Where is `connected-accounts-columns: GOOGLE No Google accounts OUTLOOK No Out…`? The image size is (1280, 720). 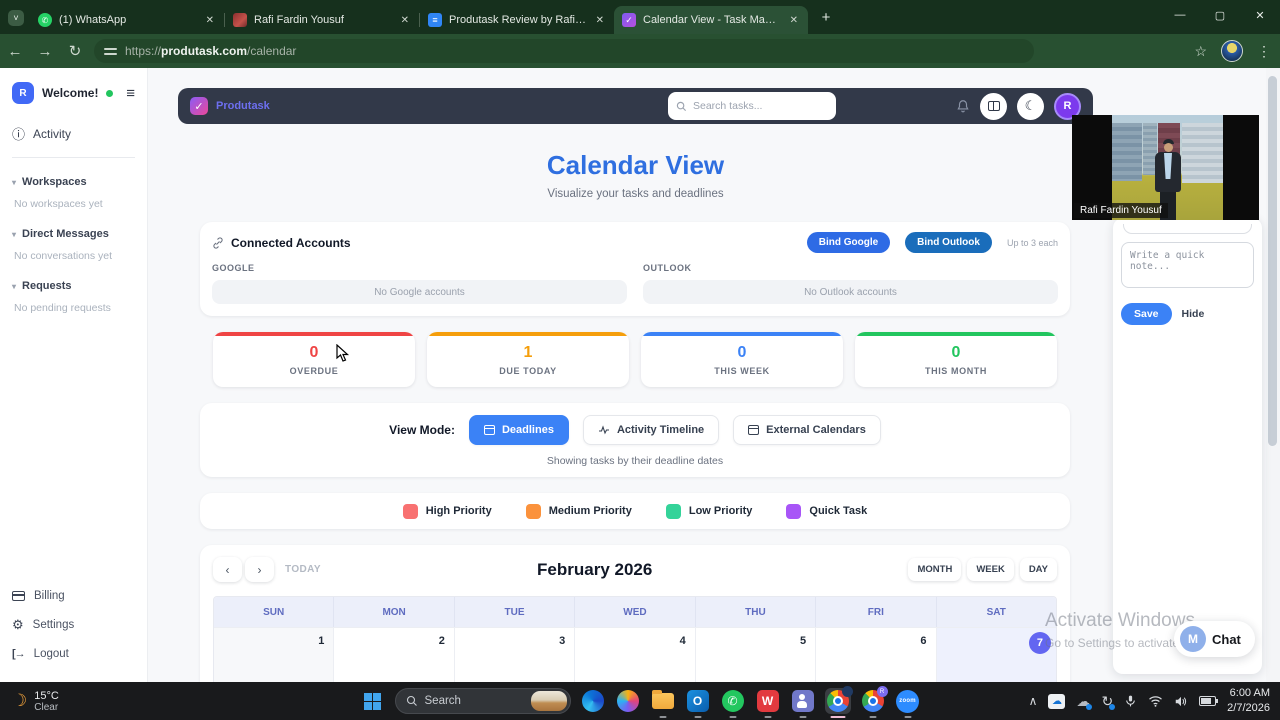 connected-accounts-columns: GOOGLE No Google accounts OUTLOOK No Out… is located at coordinates (635, 283).